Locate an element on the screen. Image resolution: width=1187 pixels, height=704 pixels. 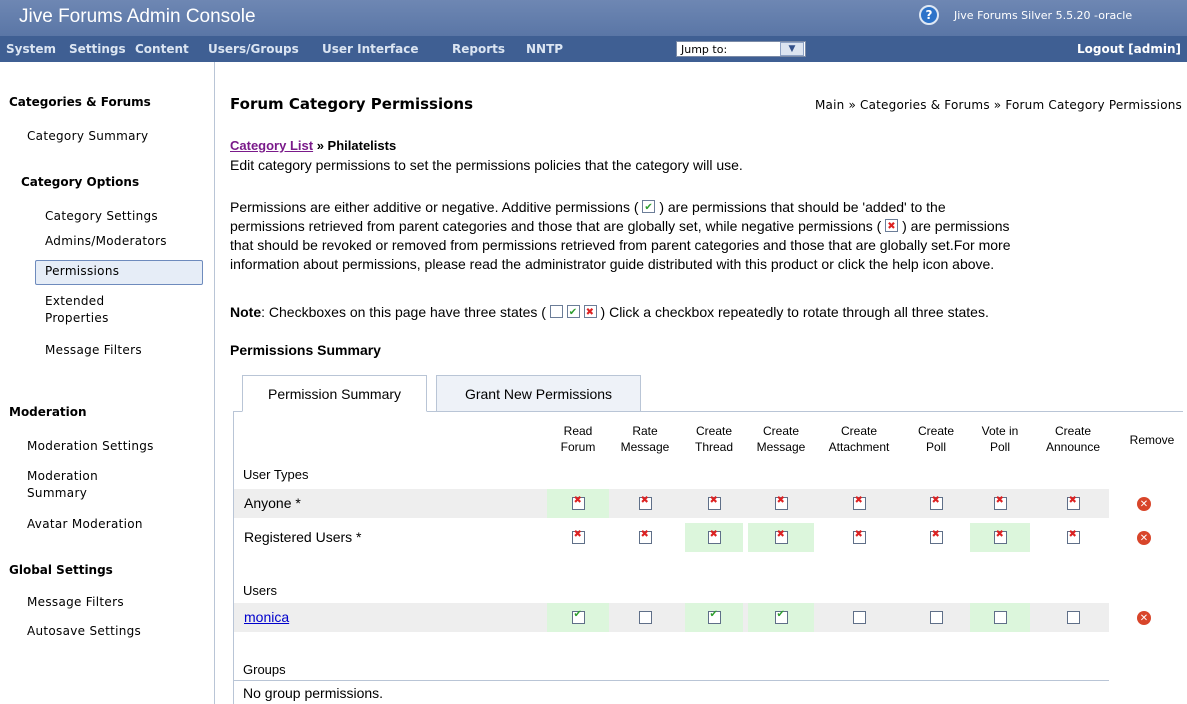
sidebar-item-autosave-settings: Autosave Settings is located at coordinates (84, 631).